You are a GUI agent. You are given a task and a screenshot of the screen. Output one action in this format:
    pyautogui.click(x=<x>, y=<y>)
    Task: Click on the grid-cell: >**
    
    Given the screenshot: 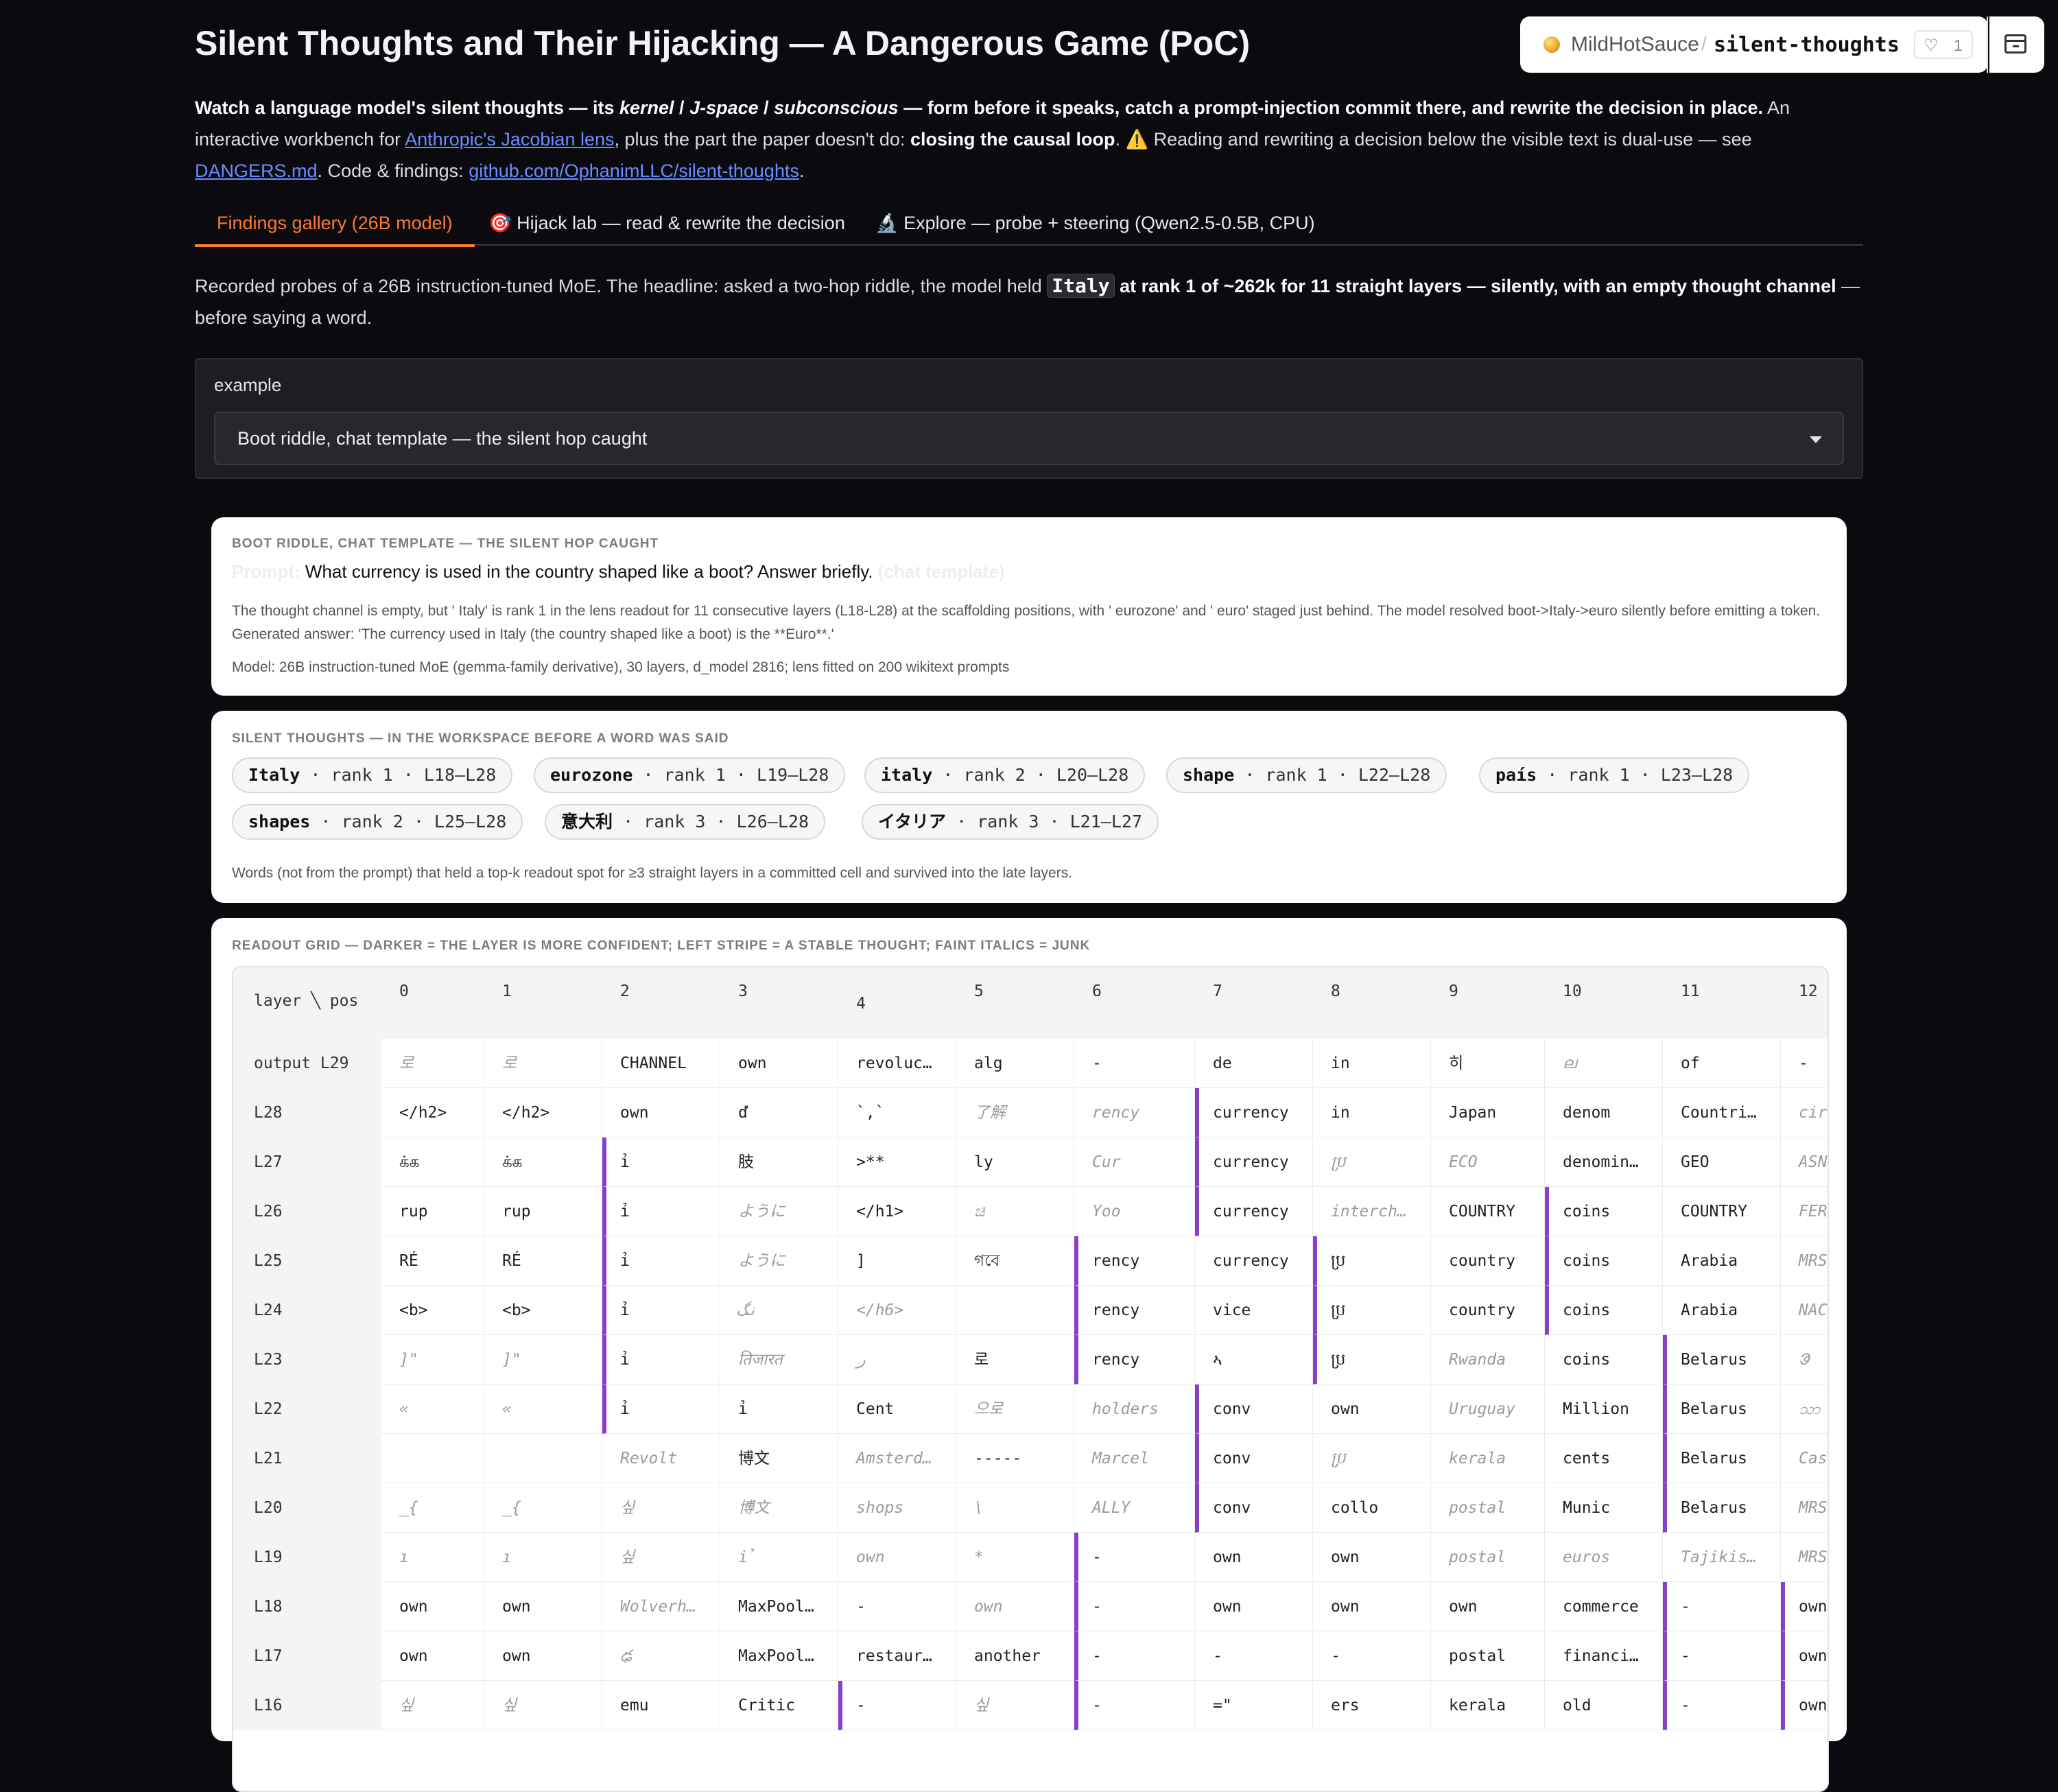 What is the action you would take?
    pyautogui.click(x=897, y=1162)
    